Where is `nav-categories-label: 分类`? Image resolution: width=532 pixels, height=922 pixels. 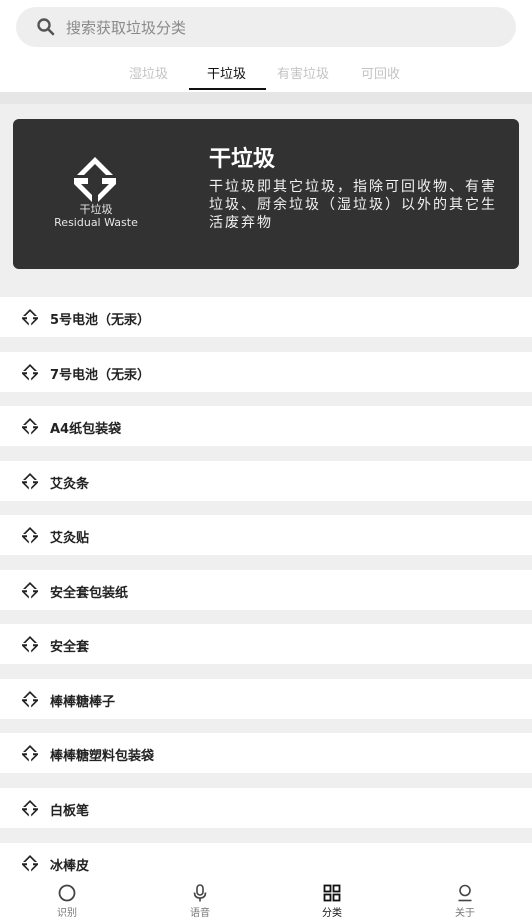 nav-categories-label: 分类 is located at coordinates (332, 913).